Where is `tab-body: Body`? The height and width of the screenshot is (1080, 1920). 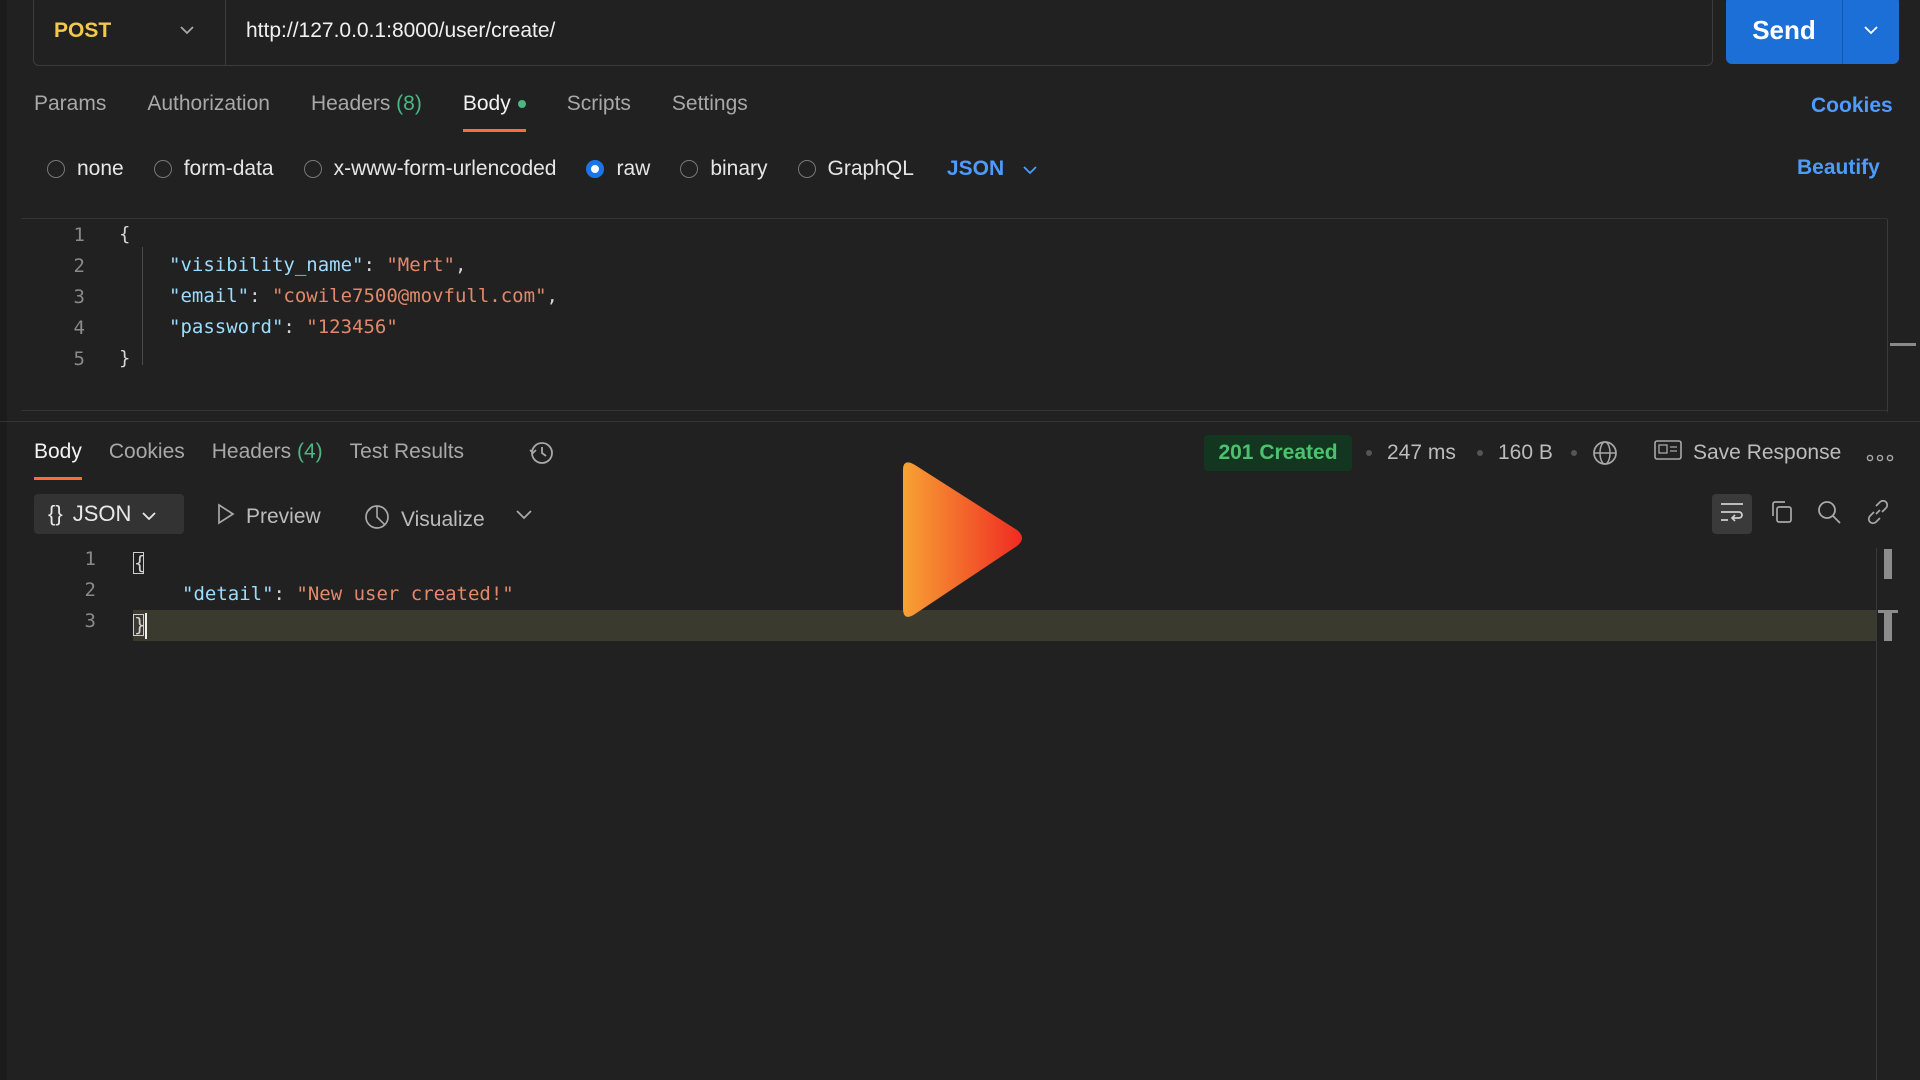 tab-body: Body is located at coordinates (494, 112).